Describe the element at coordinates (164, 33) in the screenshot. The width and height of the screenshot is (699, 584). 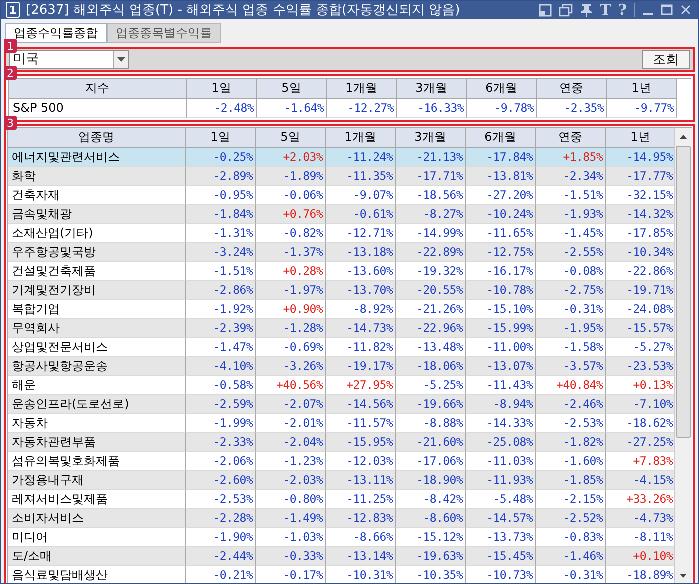
I see `tab: 업종종목별수익률` at that location.